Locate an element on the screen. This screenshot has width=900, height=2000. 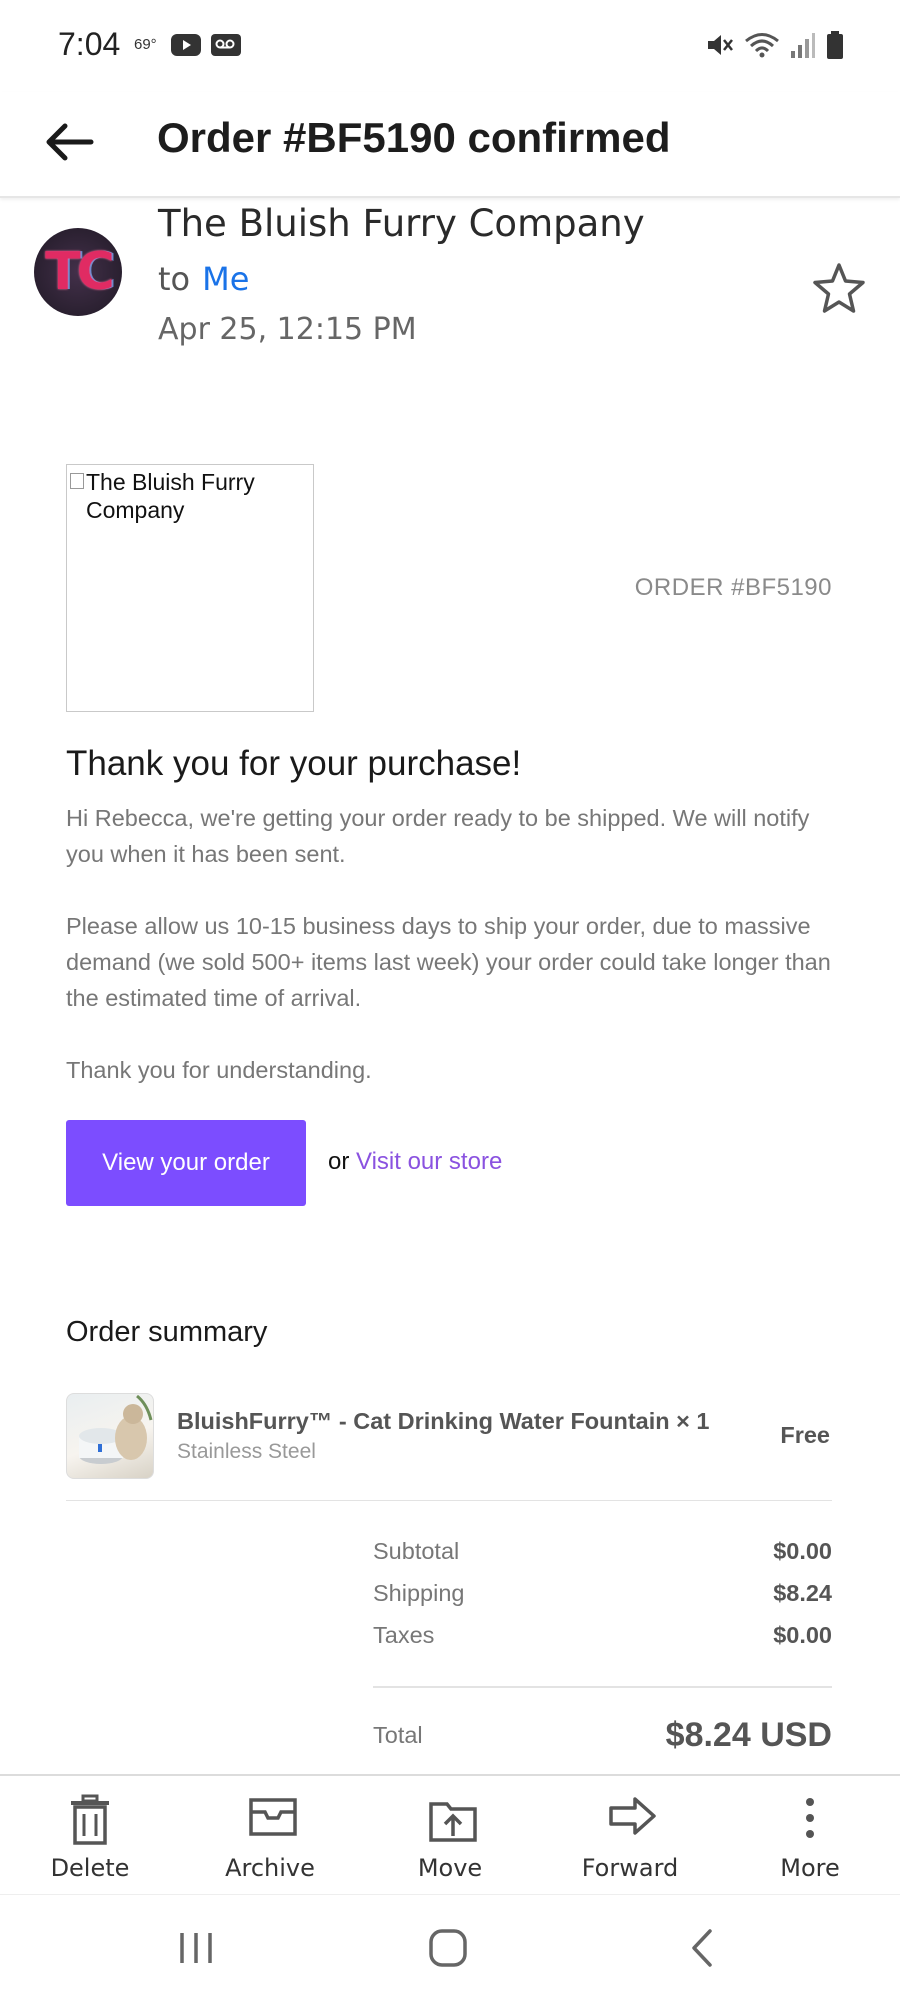
home-button is located at coordinates (448, 1948).